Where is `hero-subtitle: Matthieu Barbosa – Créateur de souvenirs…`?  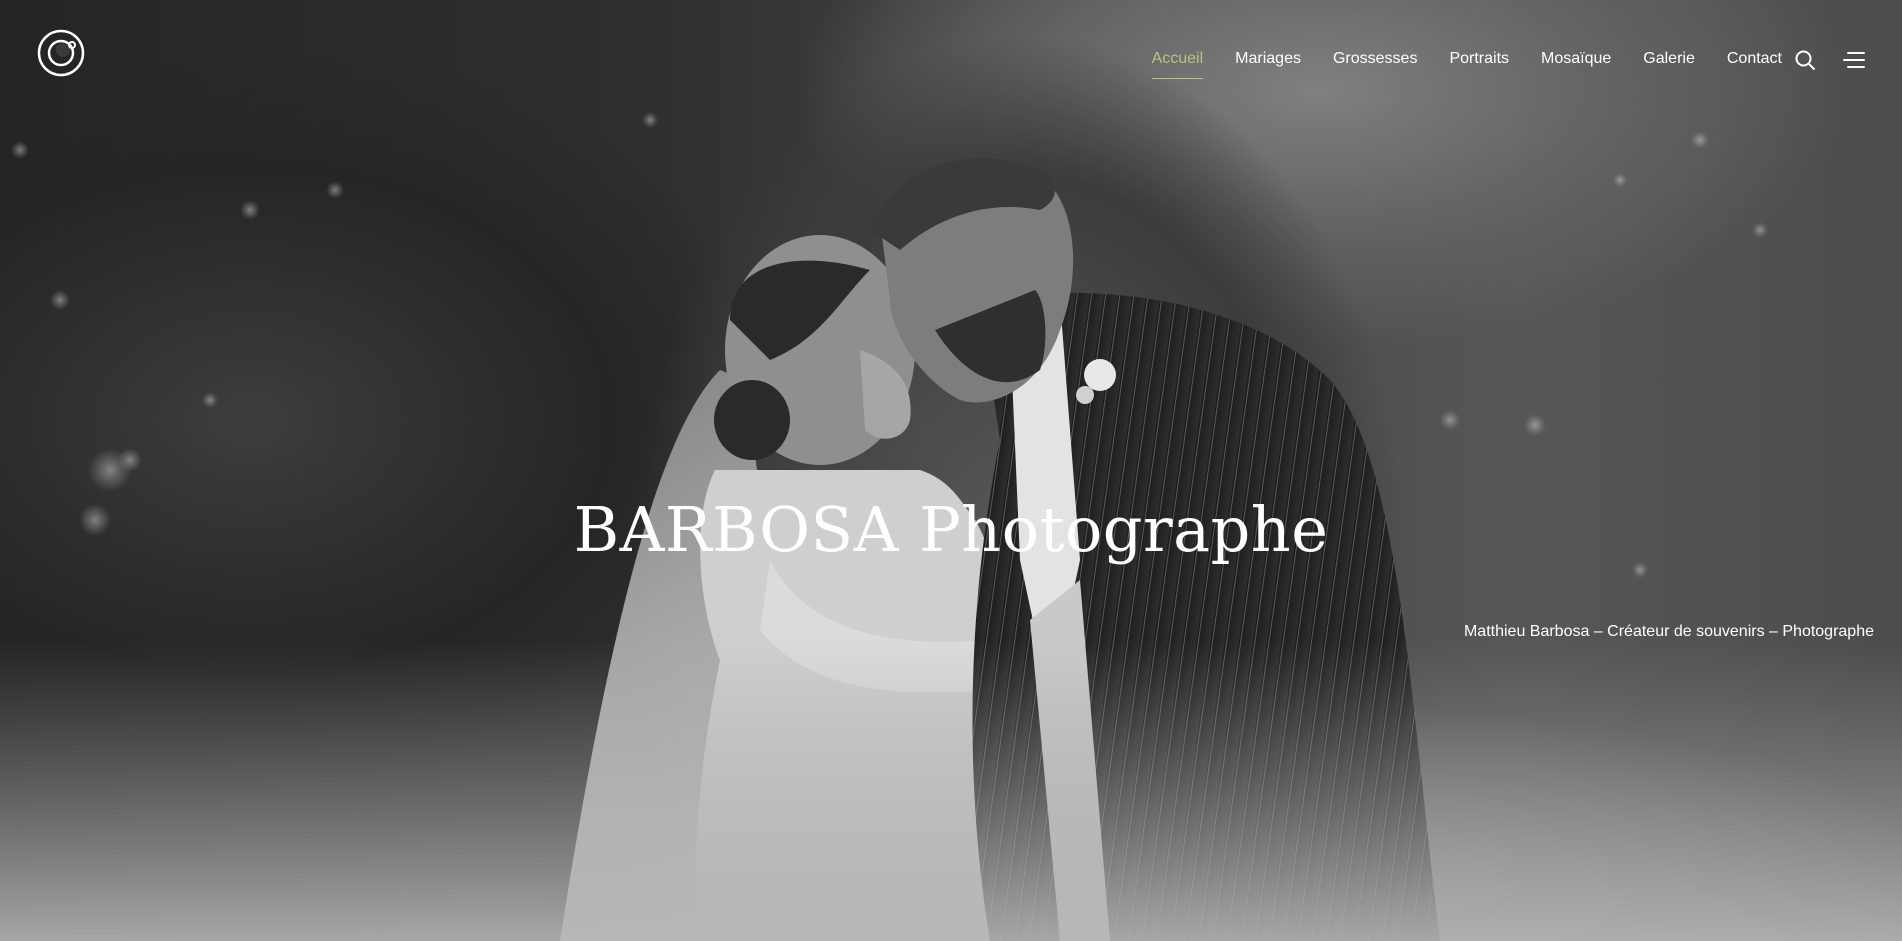
hero-subtitle: Matthieu Barbosa – Créateur de souvenirs… is located at coordinates (1668, 631).